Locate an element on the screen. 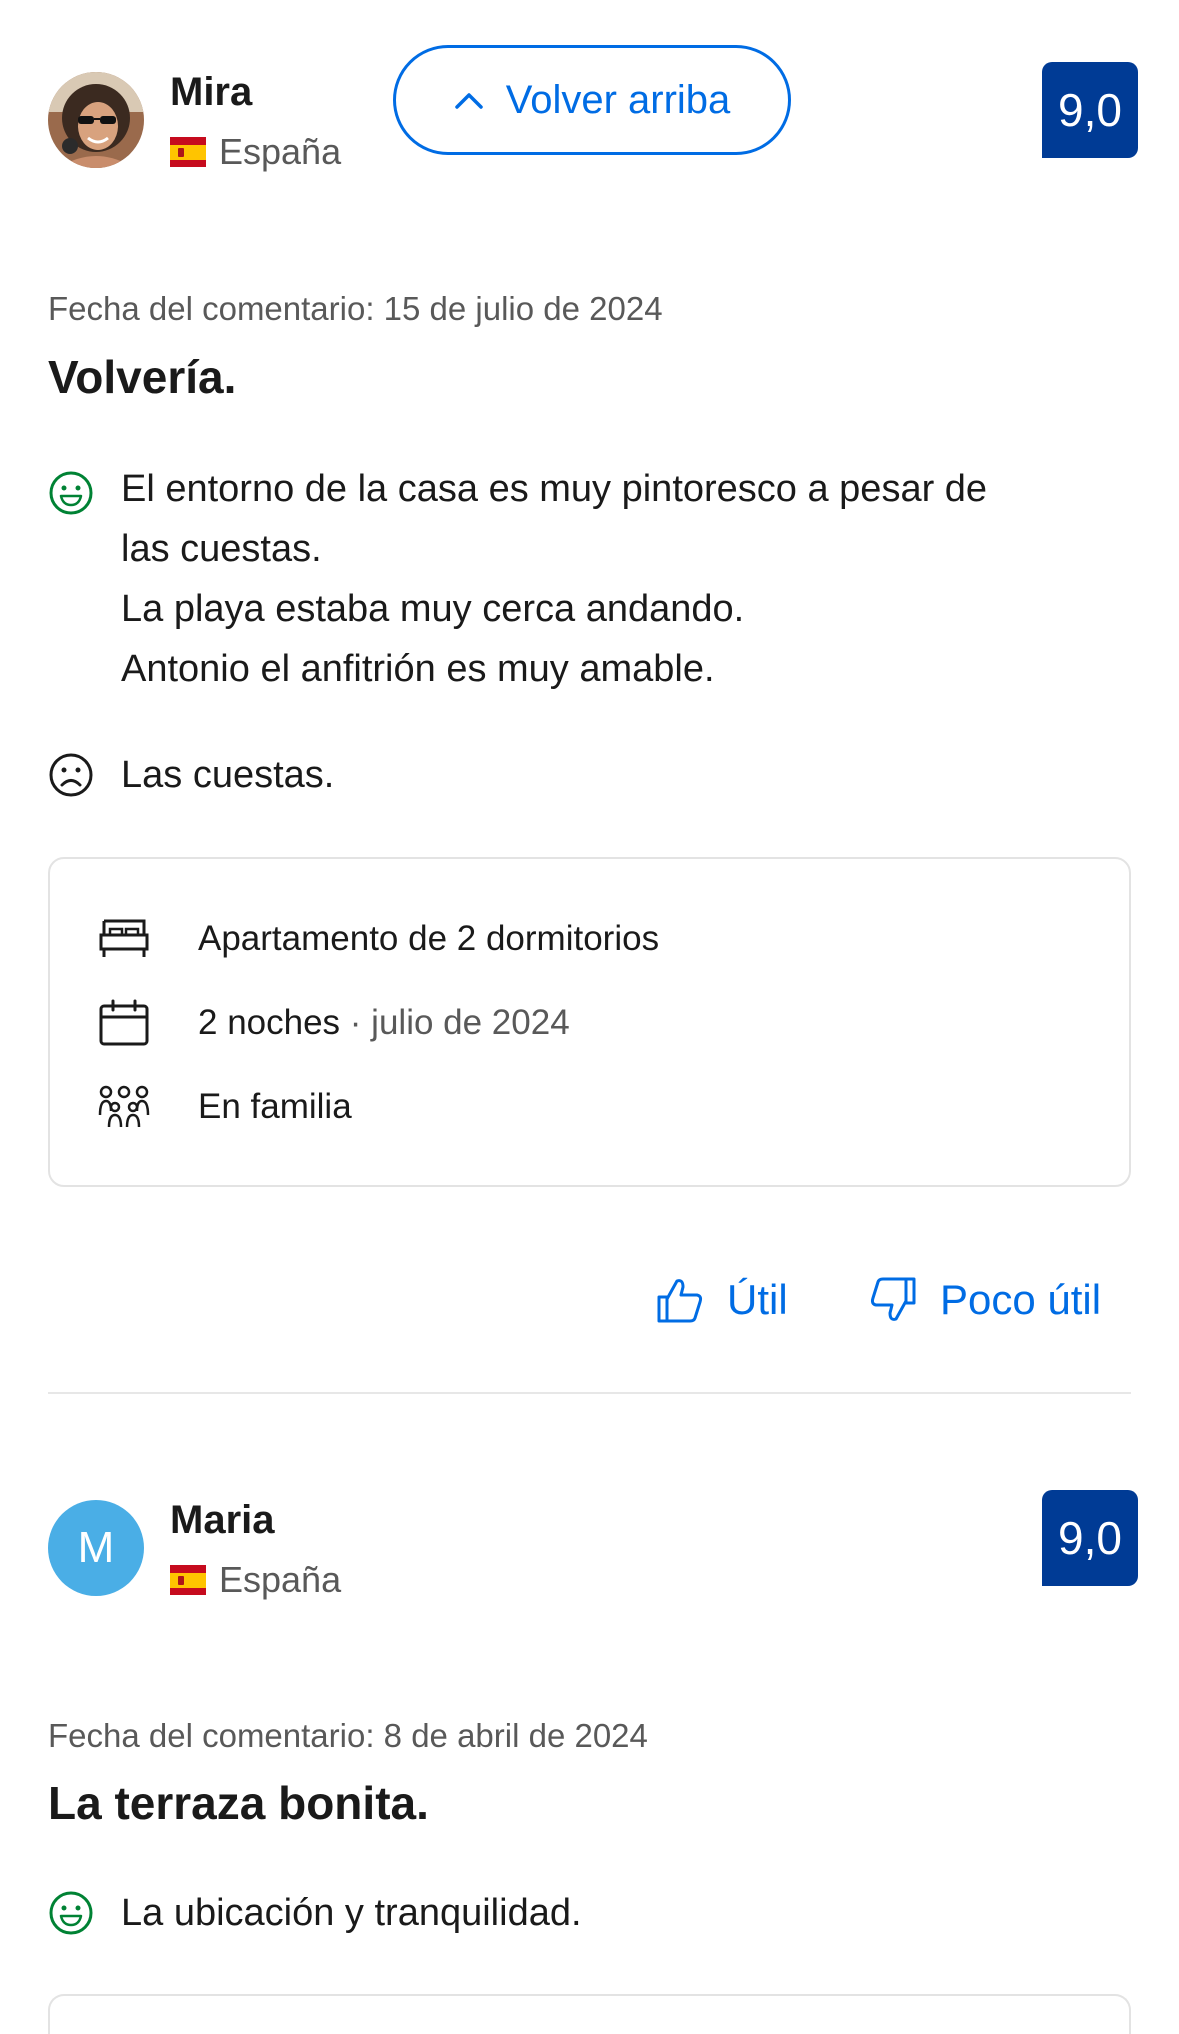 This screenshot has width=1179, height=2034. chevron-up-icon is located at coordinates (468, 101).